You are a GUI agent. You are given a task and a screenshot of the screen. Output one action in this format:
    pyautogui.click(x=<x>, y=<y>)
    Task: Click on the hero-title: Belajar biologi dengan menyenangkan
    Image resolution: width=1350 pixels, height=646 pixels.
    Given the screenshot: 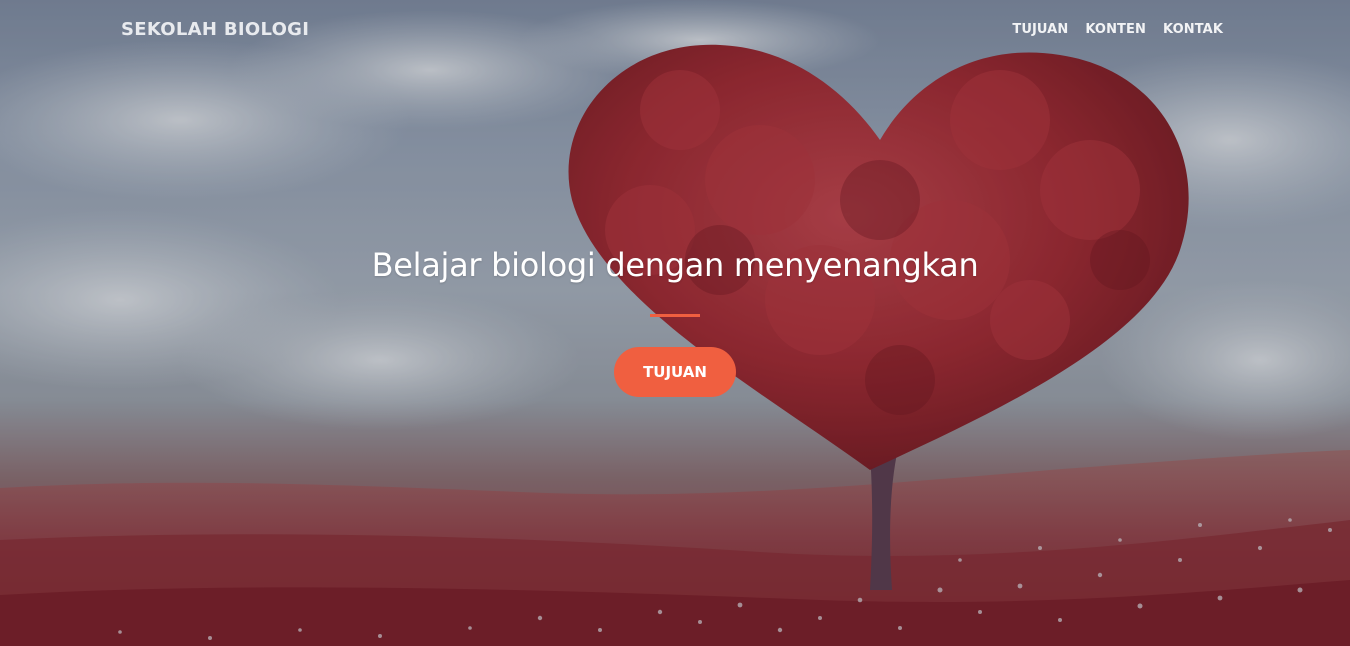 What is the action you would take?
    pyautogui.click(x=675, y=265)
    